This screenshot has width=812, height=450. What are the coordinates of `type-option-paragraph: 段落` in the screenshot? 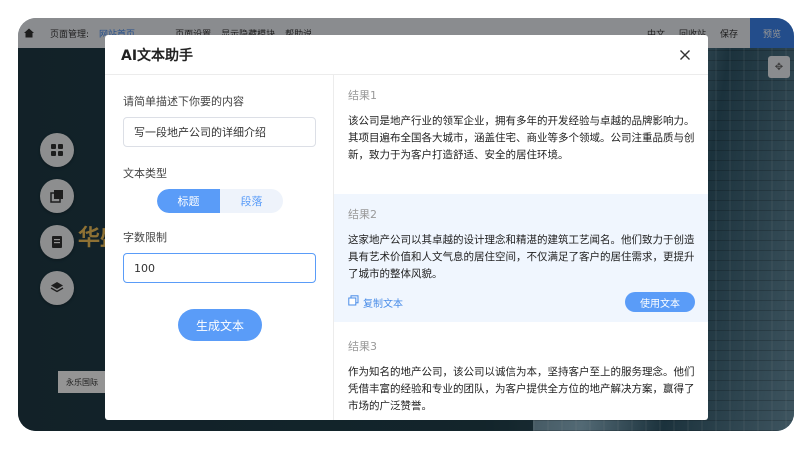 It's located at (251, 201).